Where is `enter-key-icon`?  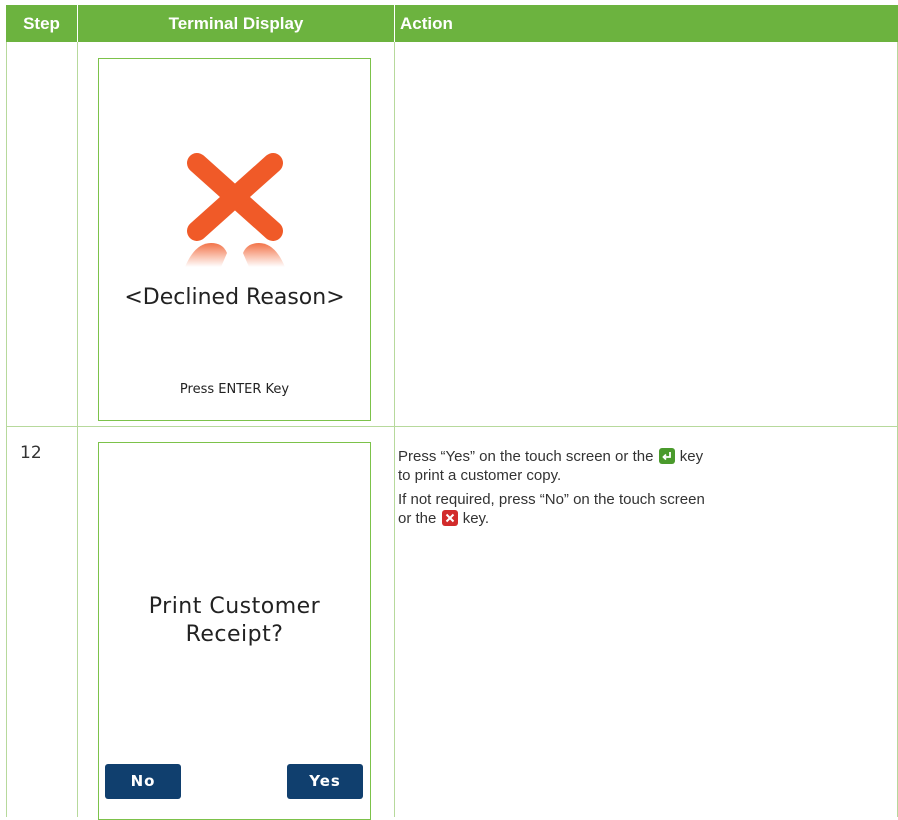
enter-key-icon is located at coordinates (666, 456).